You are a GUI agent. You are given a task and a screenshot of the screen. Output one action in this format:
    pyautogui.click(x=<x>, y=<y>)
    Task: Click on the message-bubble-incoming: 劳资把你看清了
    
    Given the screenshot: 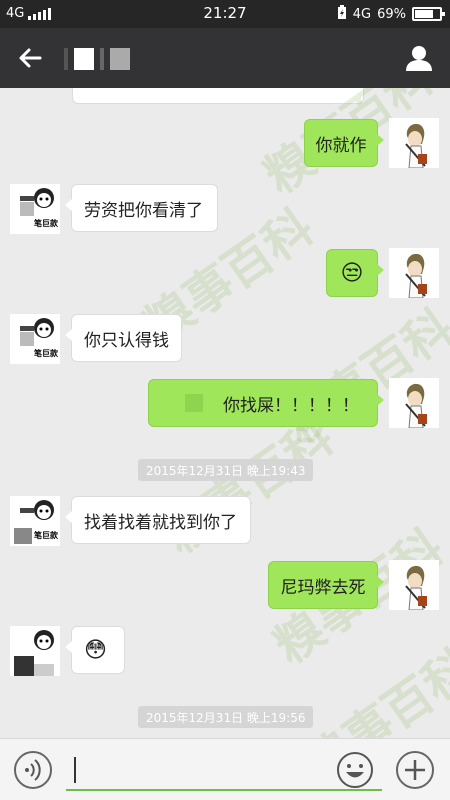 What is the action you would take?
    pyautogui.click(x=141, y=208)
    